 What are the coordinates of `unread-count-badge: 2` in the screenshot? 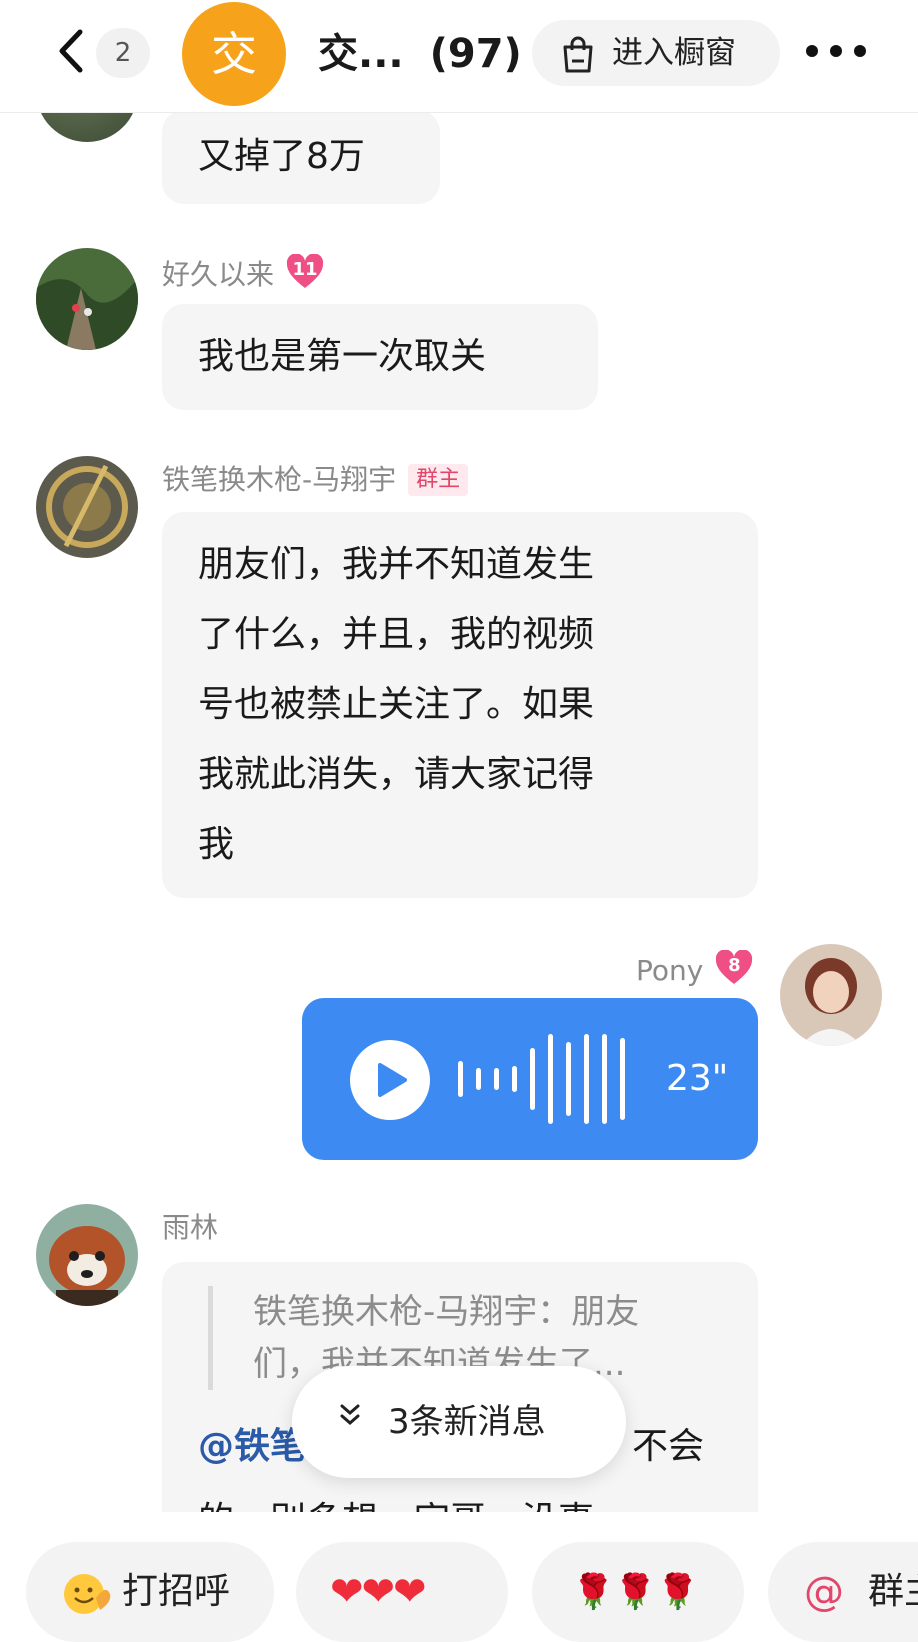 It's located at (123, 53).